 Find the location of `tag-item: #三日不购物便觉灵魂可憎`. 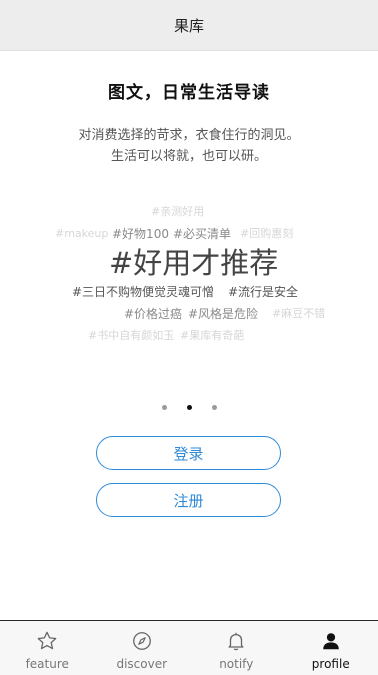

tag-item: #三日不购物便觉灵魂可憎 is located at coordinates (143, 292).